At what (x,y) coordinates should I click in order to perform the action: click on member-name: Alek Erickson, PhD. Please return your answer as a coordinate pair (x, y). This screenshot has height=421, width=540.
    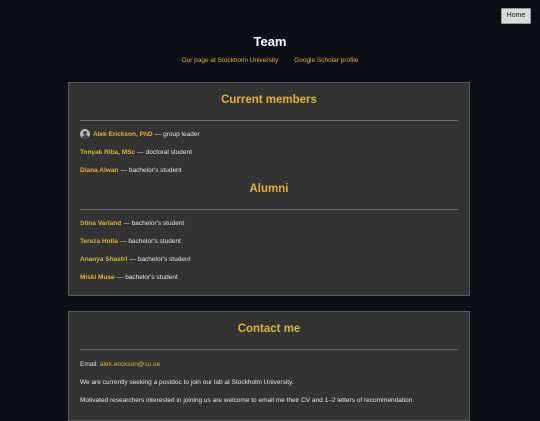
    Looking at the image, I should click on (123, 134).